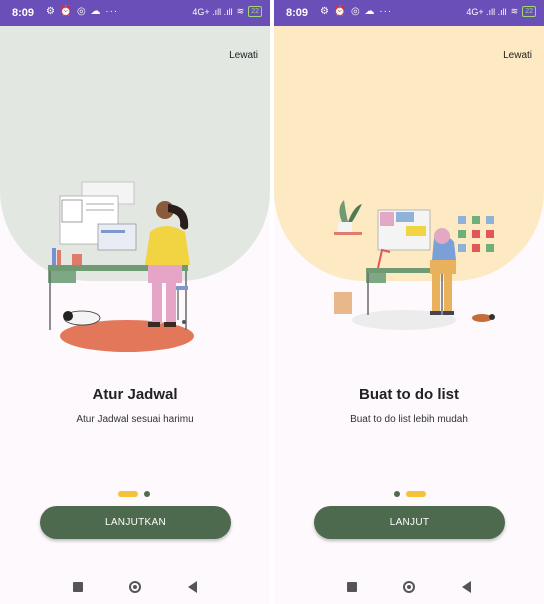 Image resolution: width=544 pixels, height=604 pixels. What do you see at coordinates (135, 522) in the screenshot?
I see `continue-button: LANJUTKAN` at bounding box center [135, 522].